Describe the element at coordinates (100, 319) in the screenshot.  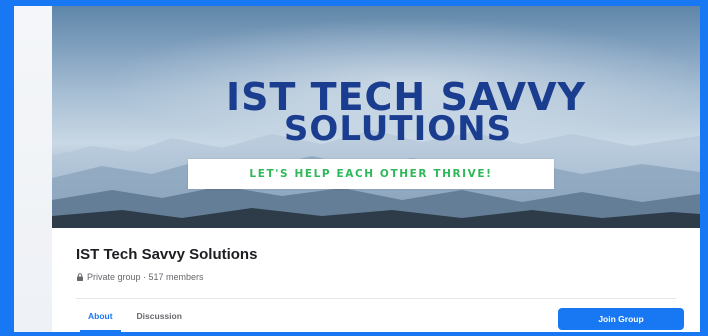
I see `tab-about: About` at that location.